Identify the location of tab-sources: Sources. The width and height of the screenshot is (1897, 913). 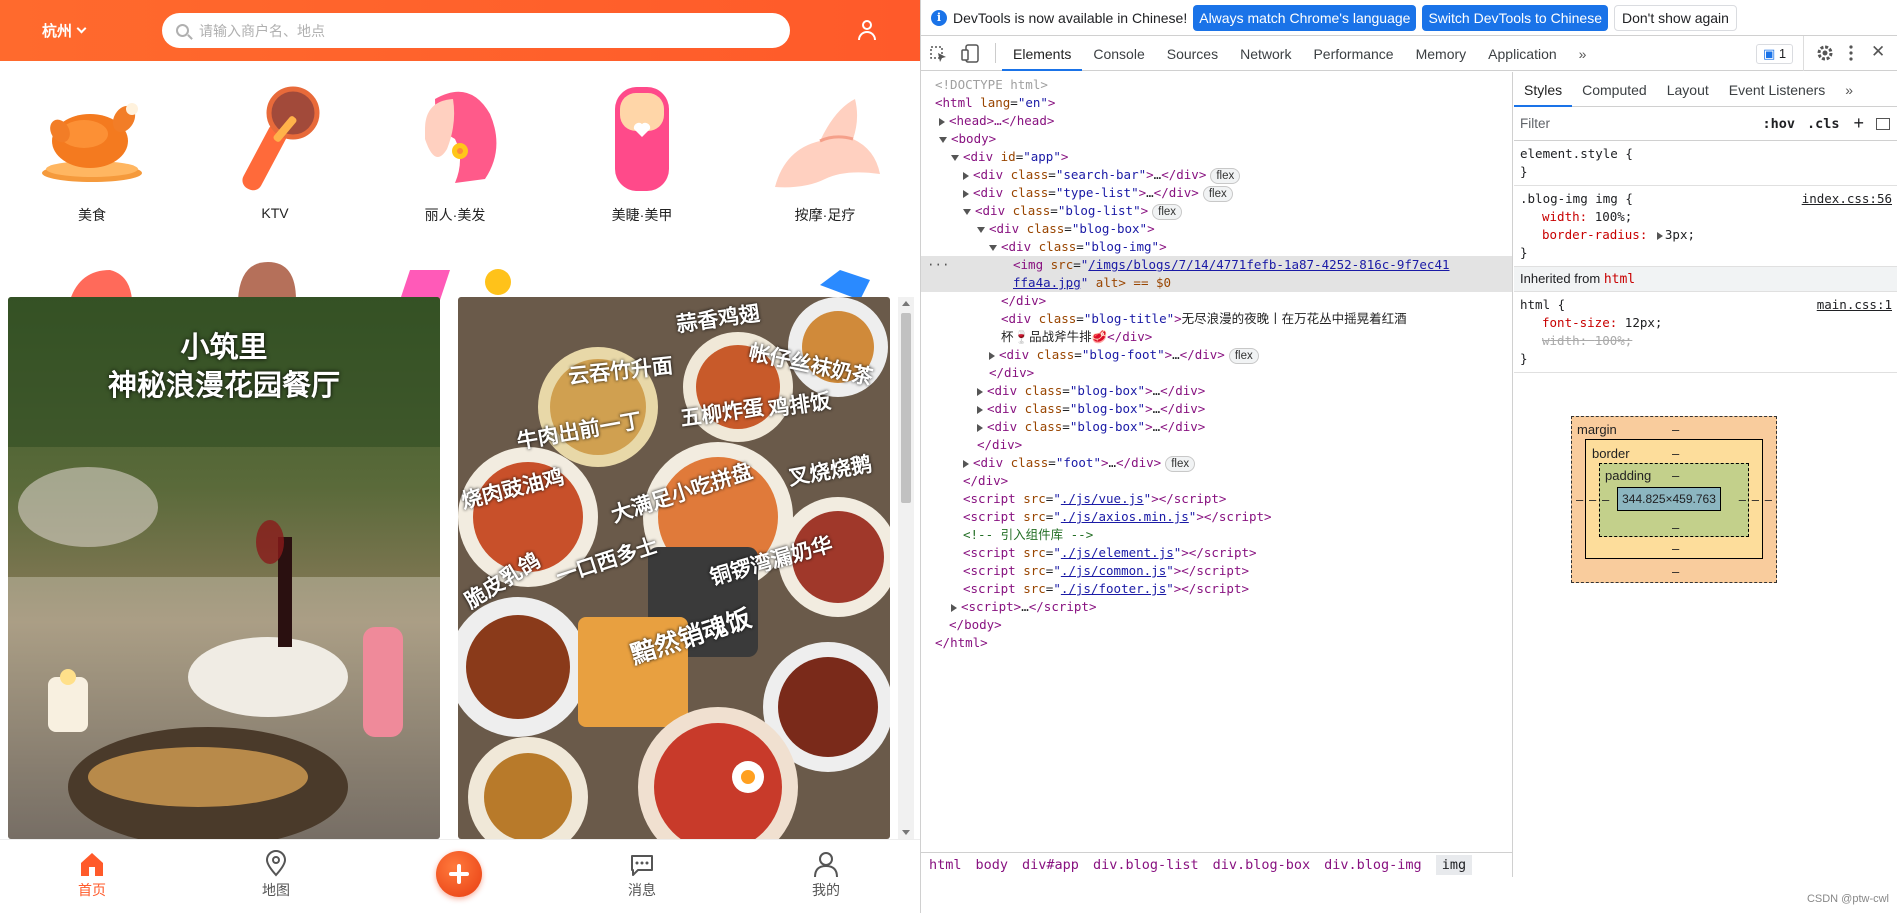
(1192, 53).